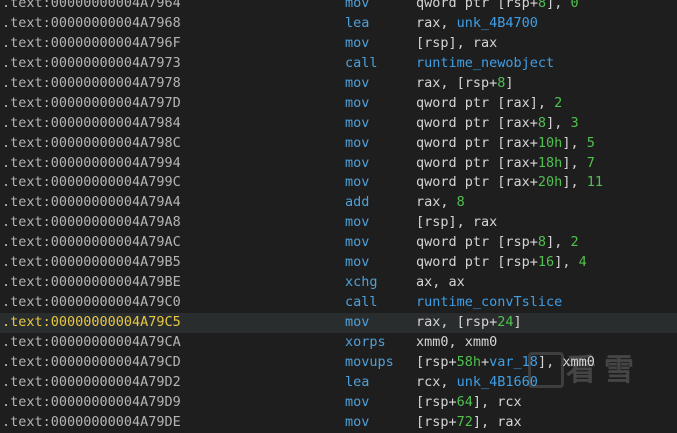 This screenshot has height=433, width=677. What do you see at coordinates (456, 343) in the screenshot?
I see `operands: xmm0, xmm0` at bounding box center [456, 343].